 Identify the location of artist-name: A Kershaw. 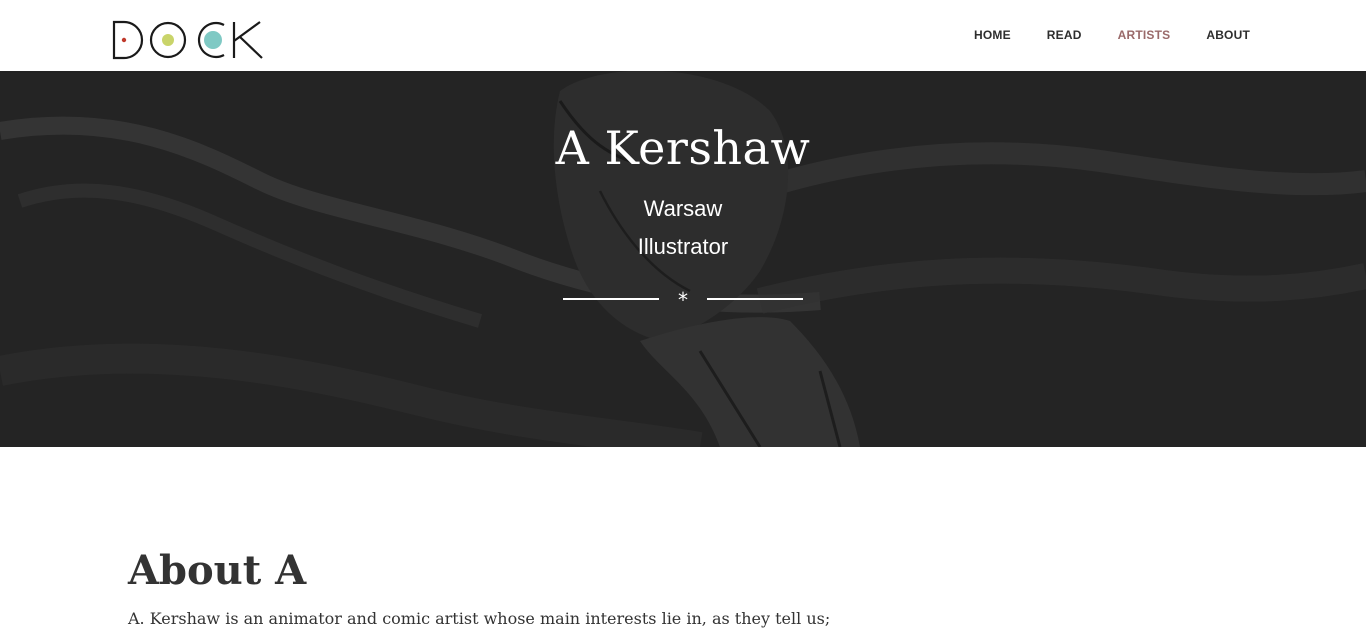
(683, 148).